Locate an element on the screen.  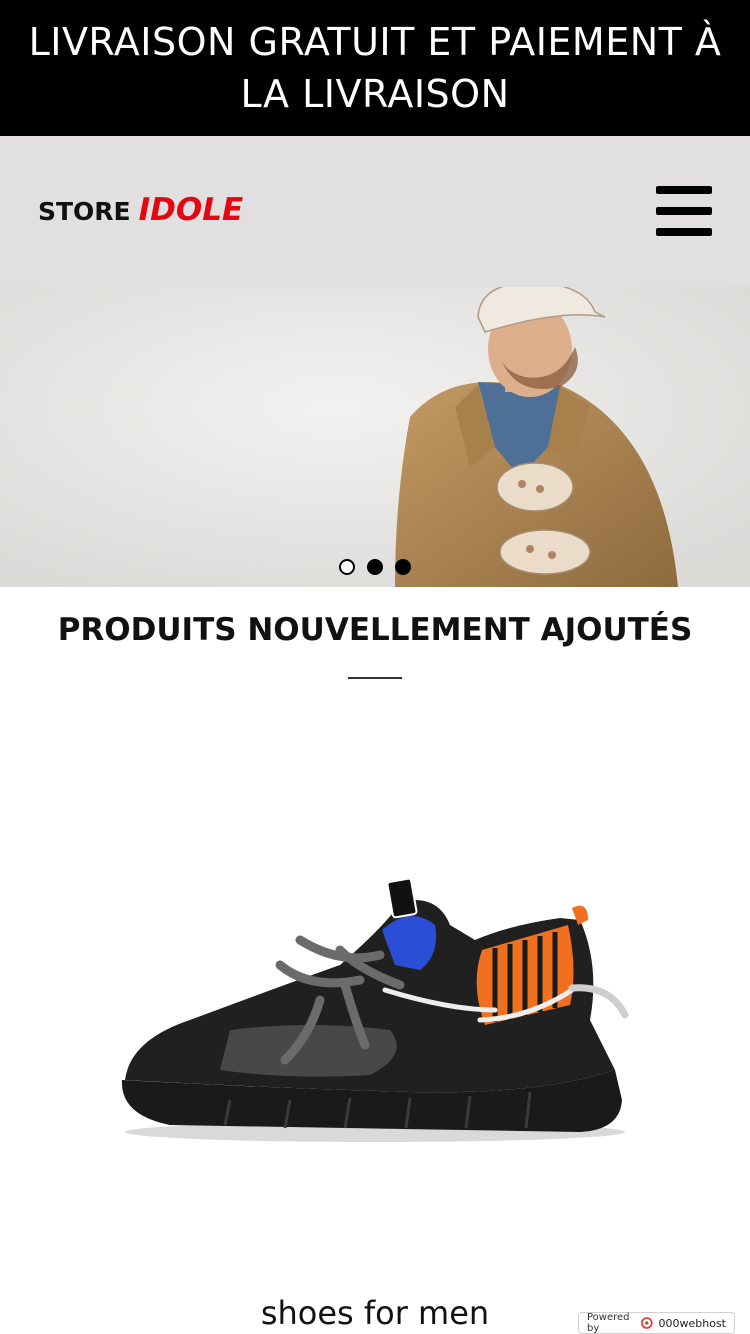
section-title: PRODUITS NOUVELLEMENT AJOUTÉS is located at coordinates (375, 630).